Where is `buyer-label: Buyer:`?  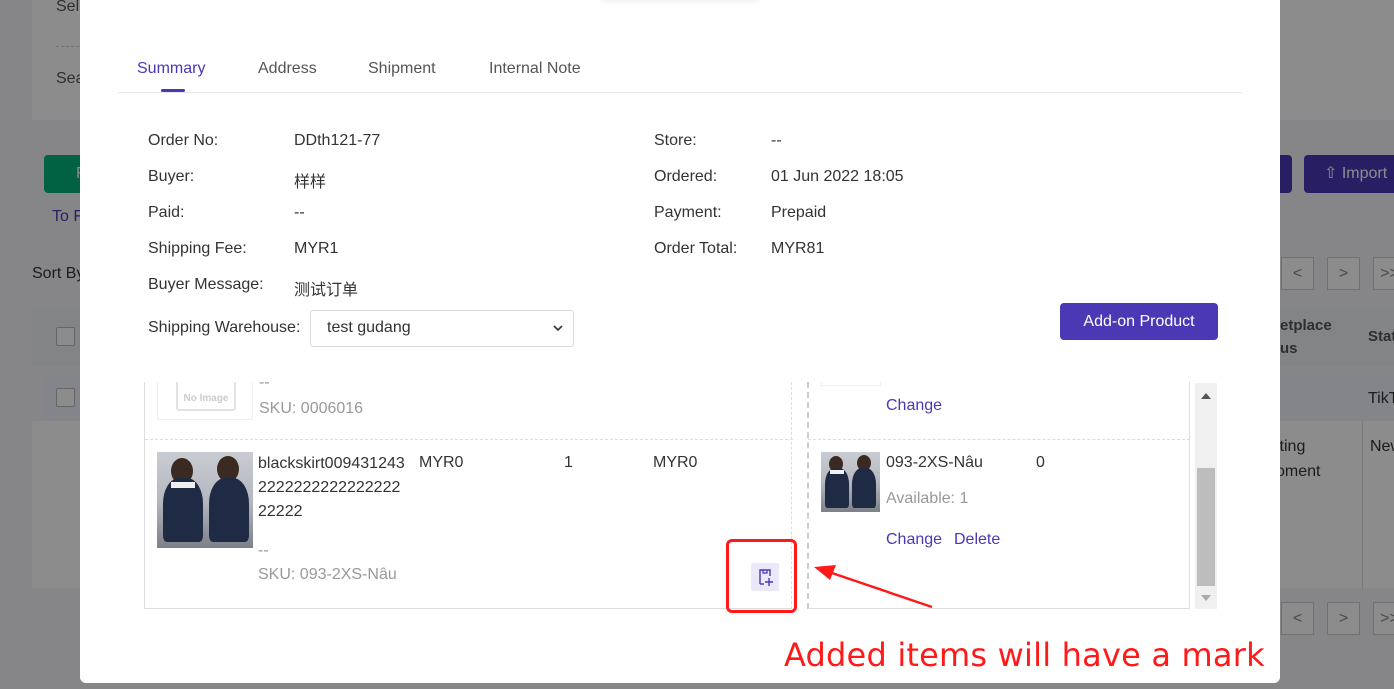
buyer-label: Buyer: is located at coordinates (171, 176).